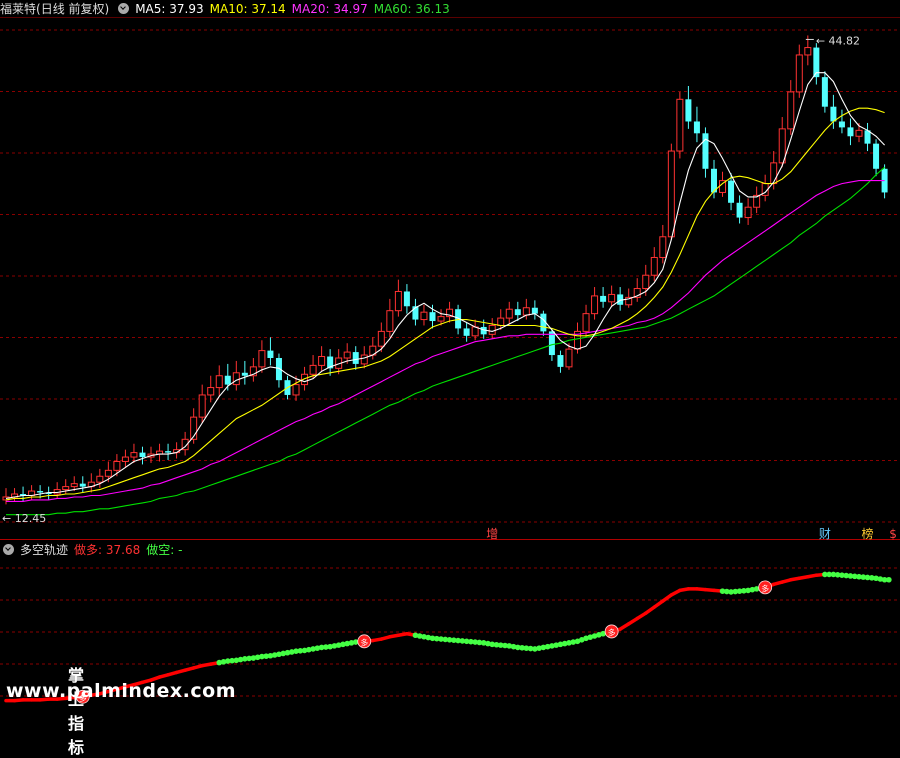 This screenshot has width=900, height=758. What do you see at coordinates (81, 711) in the screenshot?
I see `watermark-line1: 掌上指标` at bounding box center [81, 711].